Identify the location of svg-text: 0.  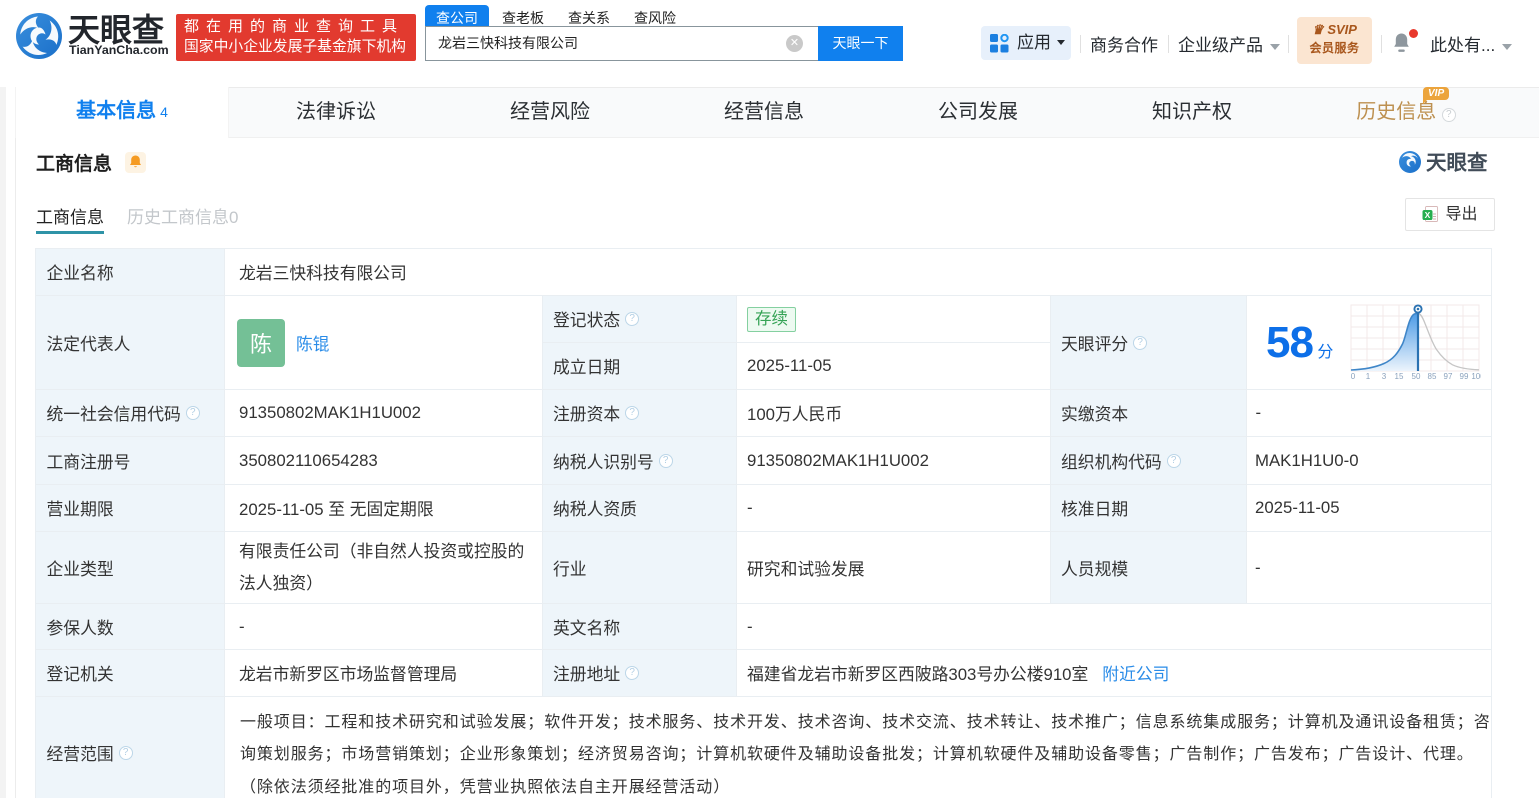
(1353, 376).